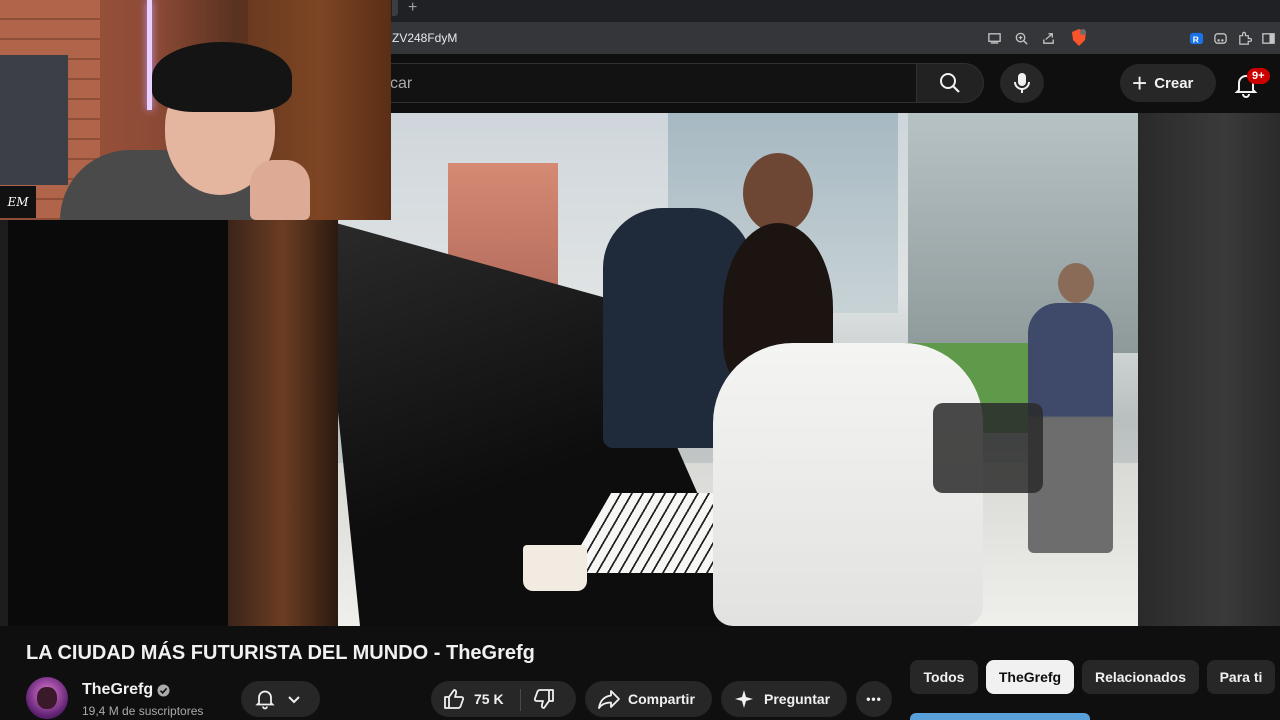 The height and width of the screenshot is (720, 1280). Describe the element at coordinates (661, 699) in the screenshot. I see `share-label: Compartir` at that location.